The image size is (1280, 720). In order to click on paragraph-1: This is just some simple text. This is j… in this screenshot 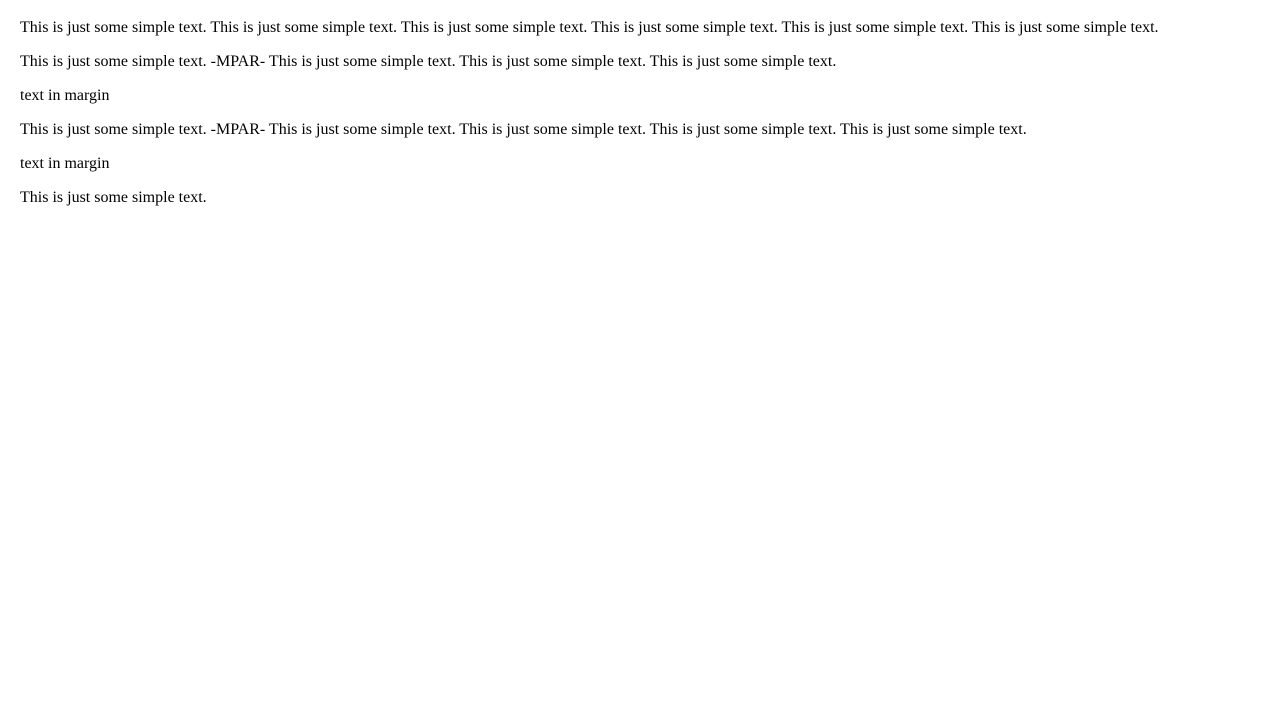, I will do `click(589, 27)`.